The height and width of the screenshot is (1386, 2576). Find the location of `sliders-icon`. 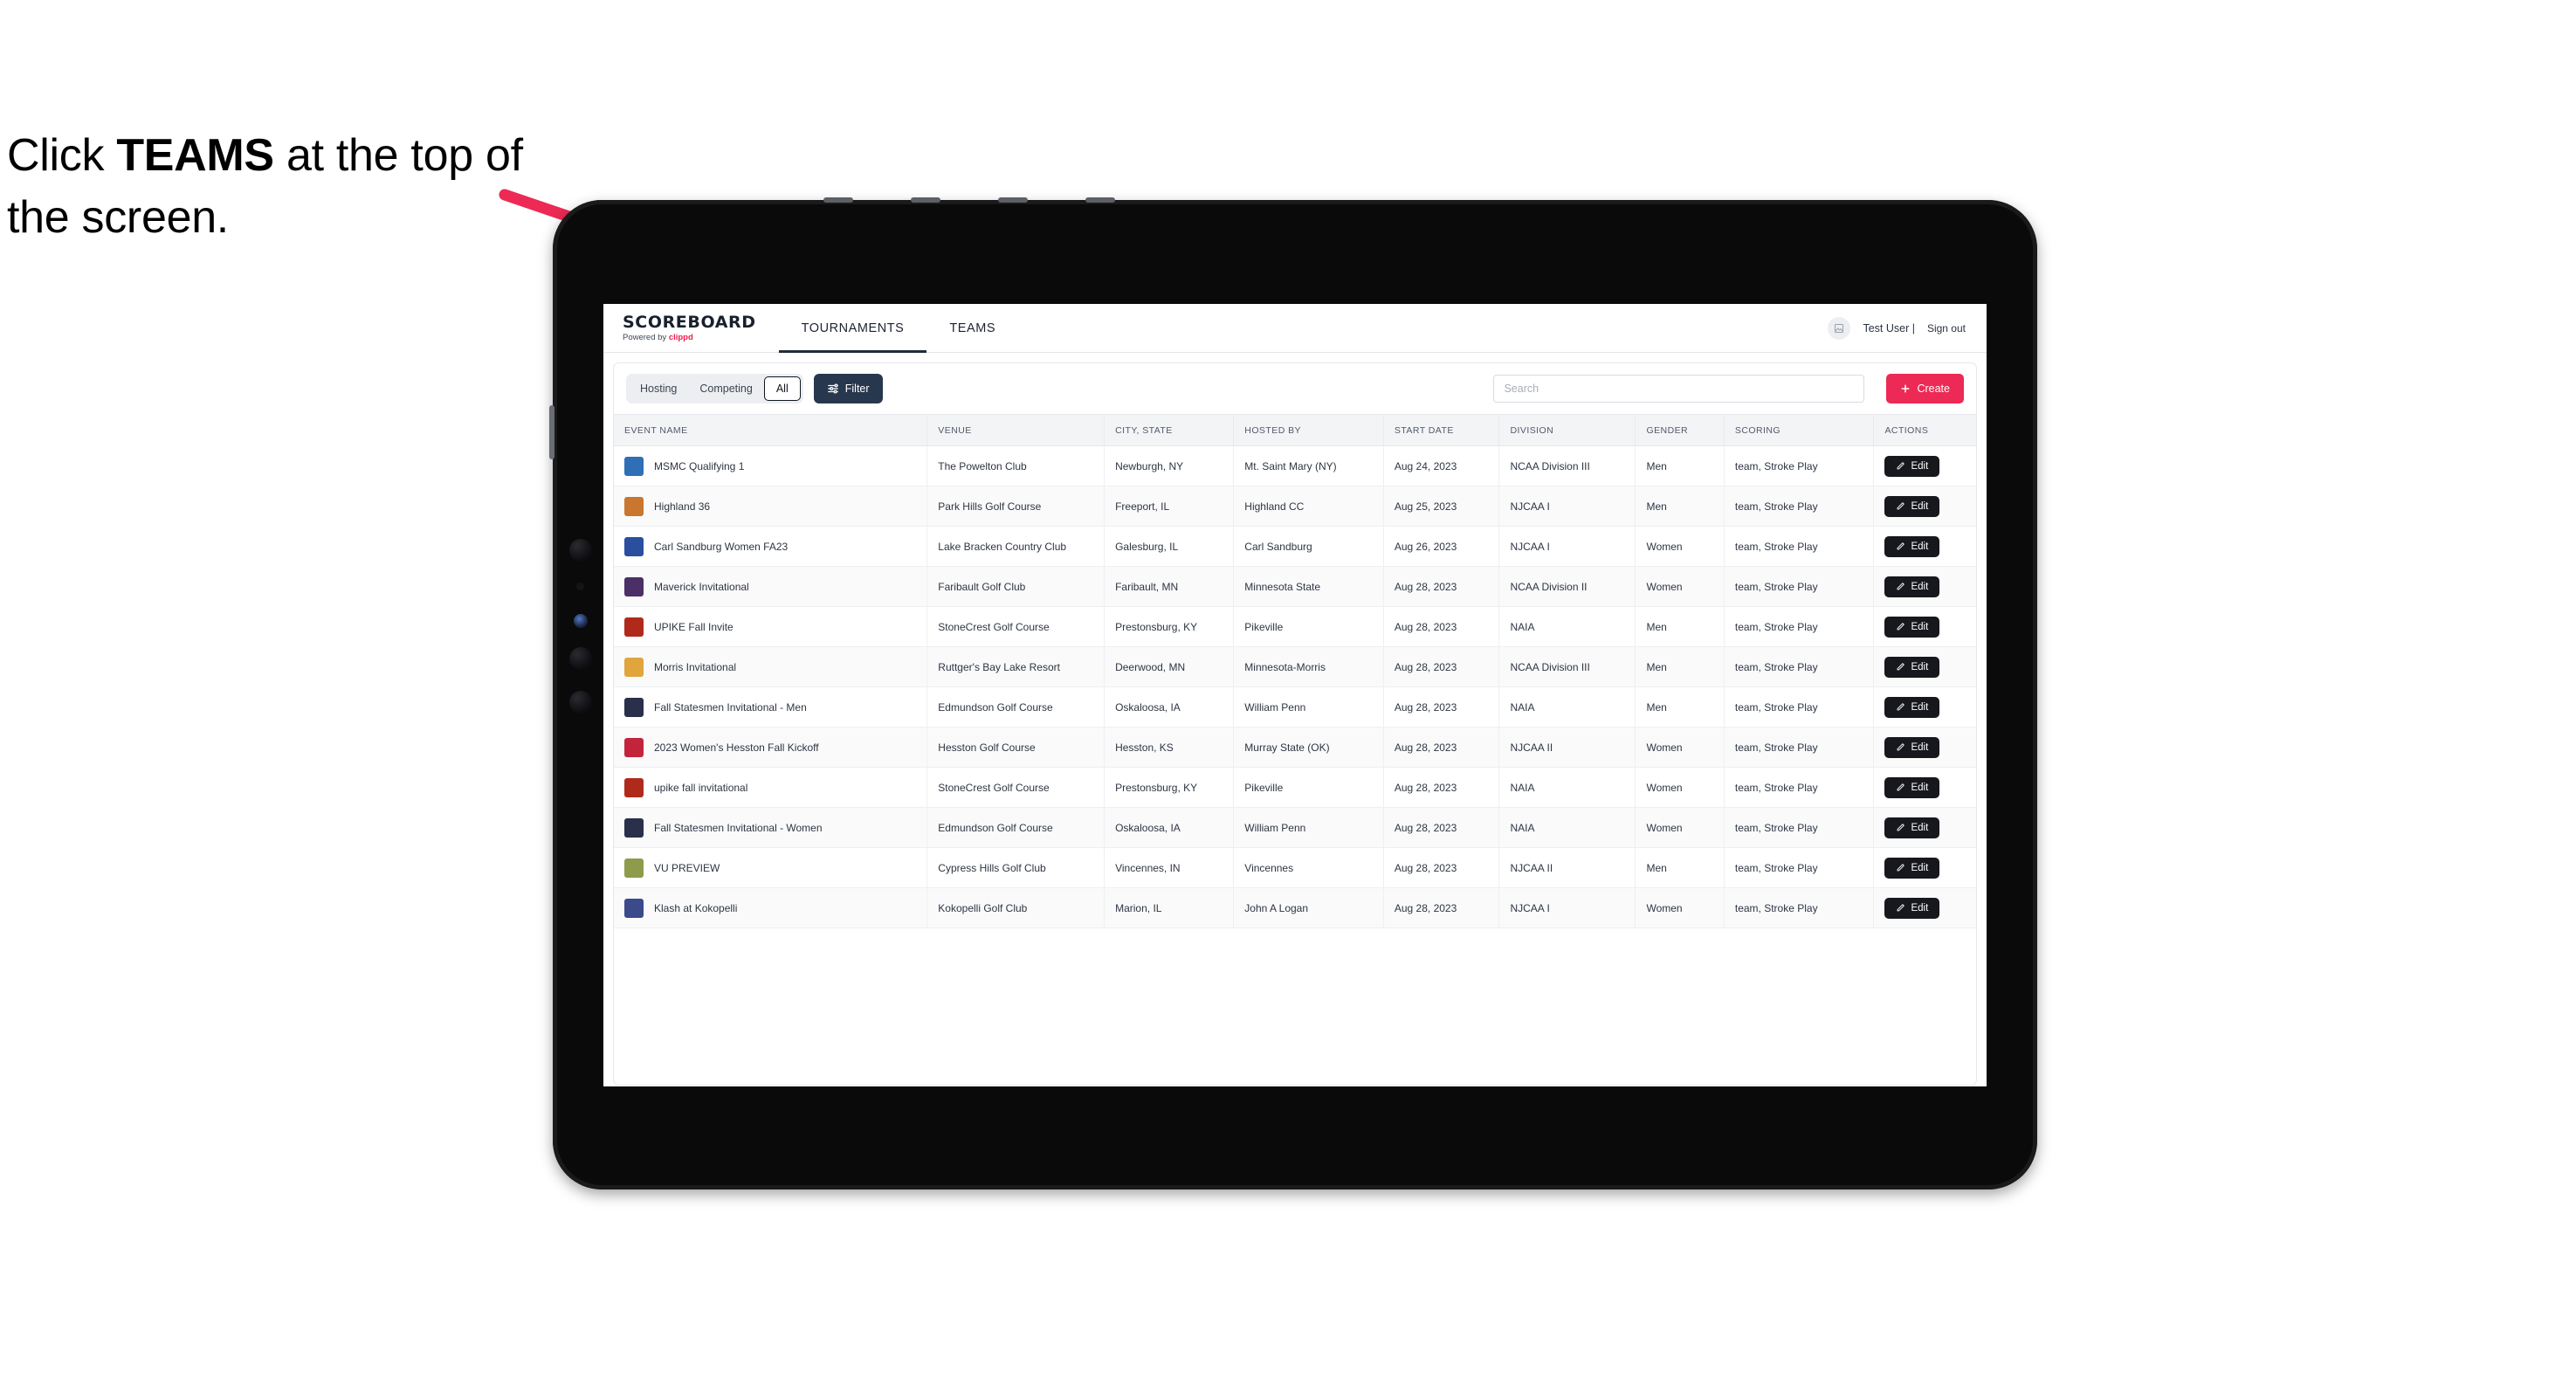

sliders-icon is located at coordinates (832, 389).